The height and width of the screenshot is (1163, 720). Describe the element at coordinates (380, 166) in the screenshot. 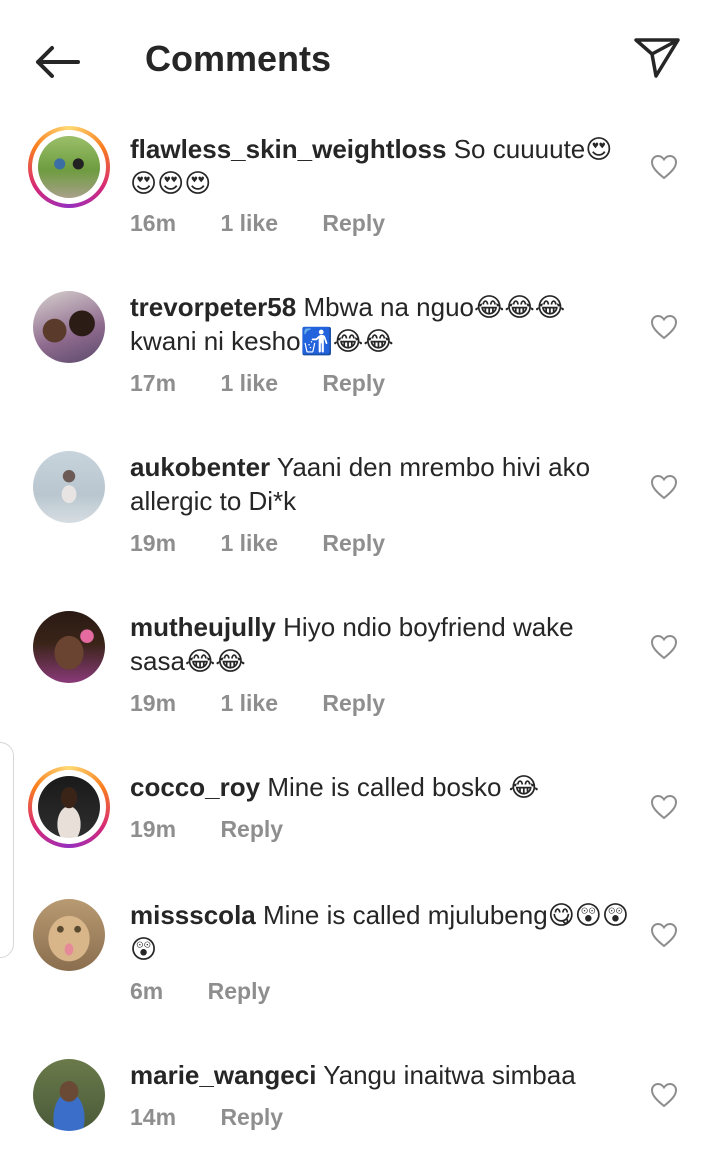

I see `comment-text: flawless_skin_weightloss So cuuuute😍😍😍😍` at that location.